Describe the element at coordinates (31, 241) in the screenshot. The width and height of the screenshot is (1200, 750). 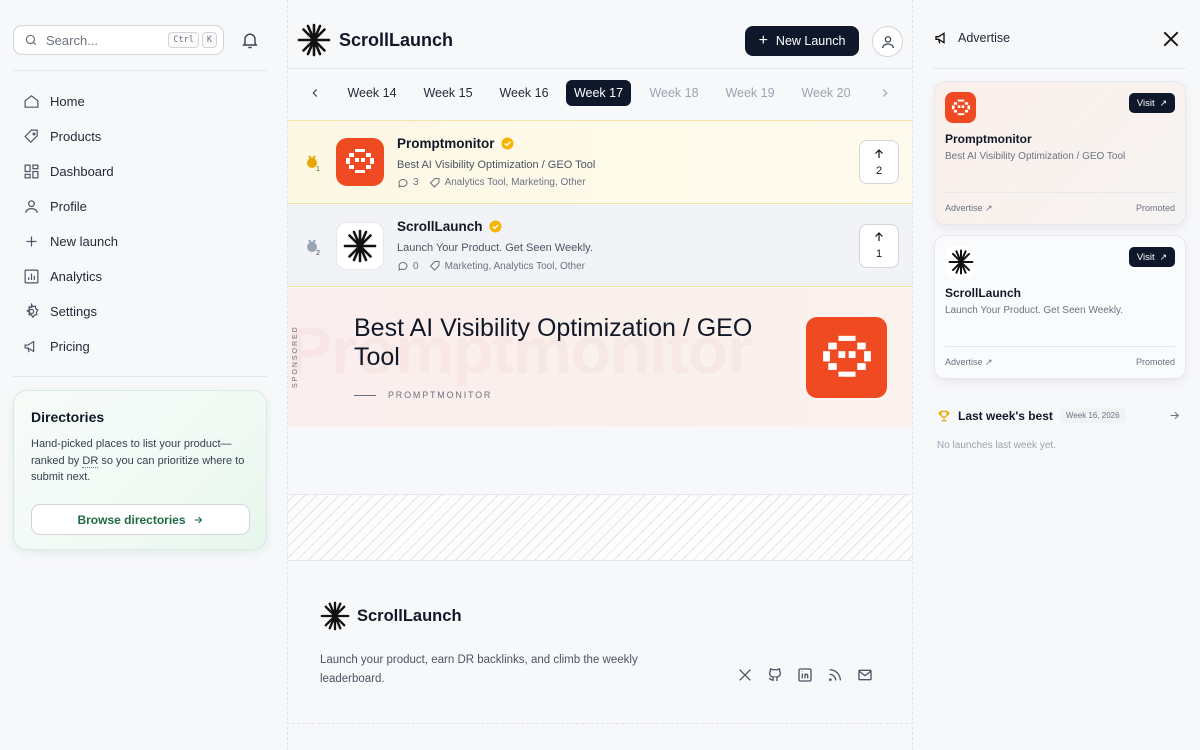
I see `plus-icon` at that location.